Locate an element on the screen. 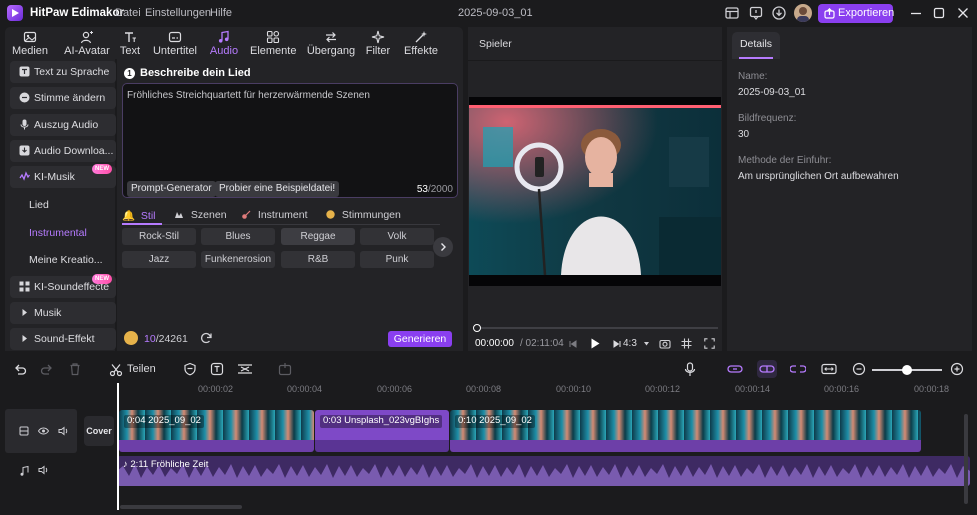 The height and width of the screenshot is (515, 977). menu-settings: Einstellungen is located at coordinates (178, 13).